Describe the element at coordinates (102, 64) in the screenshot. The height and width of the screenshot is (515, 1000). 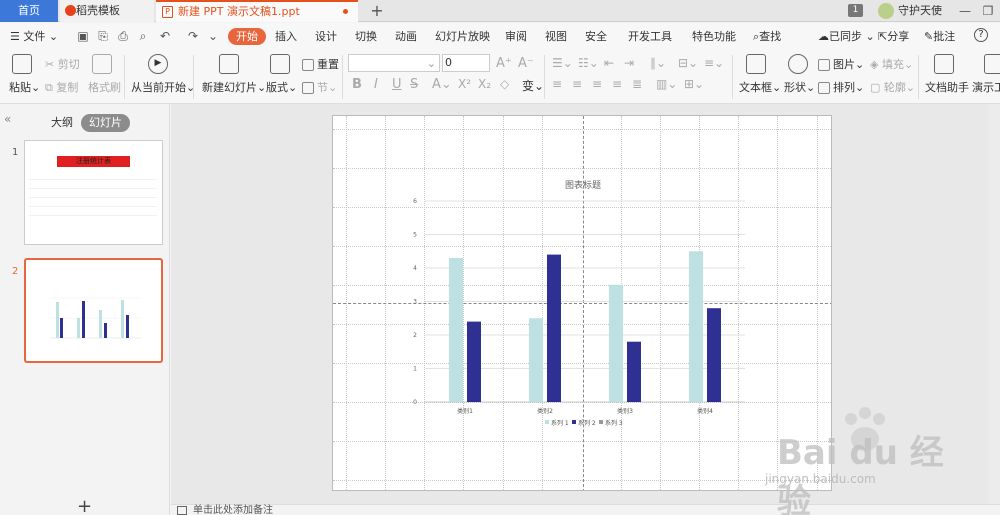
I see `format-painter-icon` at that location.